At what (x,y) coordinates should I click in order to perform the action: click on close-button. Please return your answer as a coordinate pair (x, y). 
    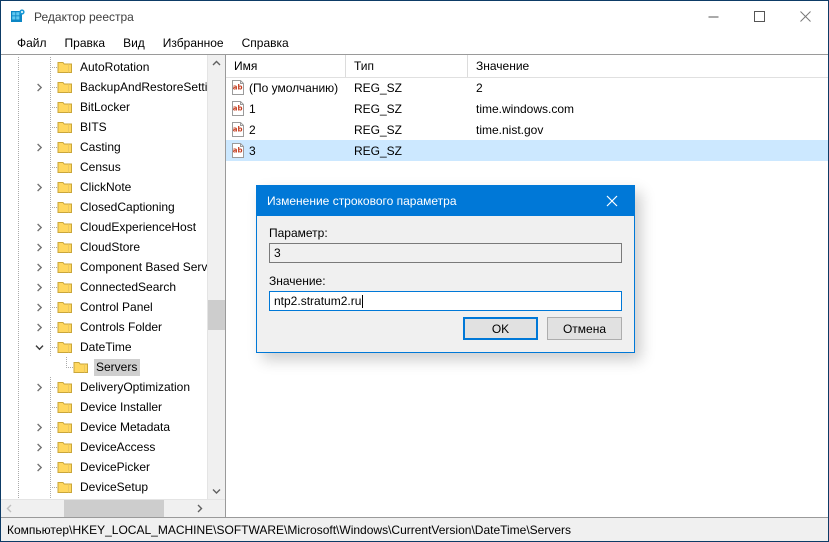
    Looking at the image, I should click on (805, 16).